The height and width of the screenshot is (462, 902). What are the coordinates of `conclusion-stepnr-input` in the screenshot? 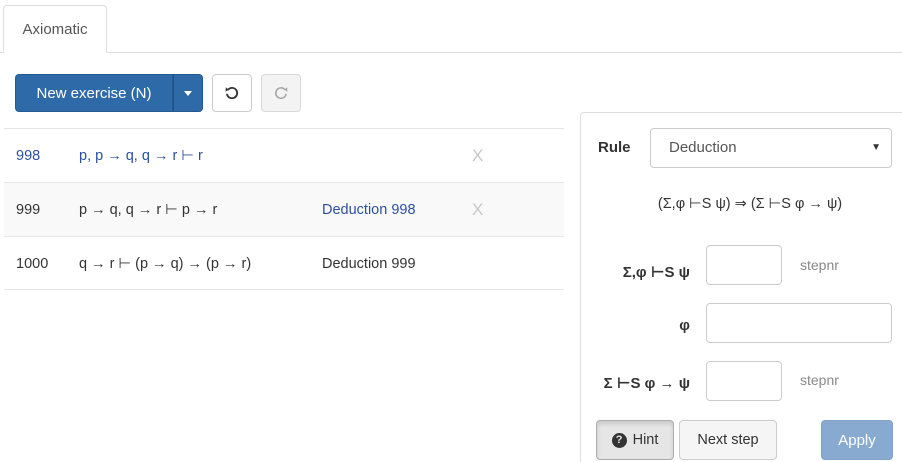 It's located at (744, 381).